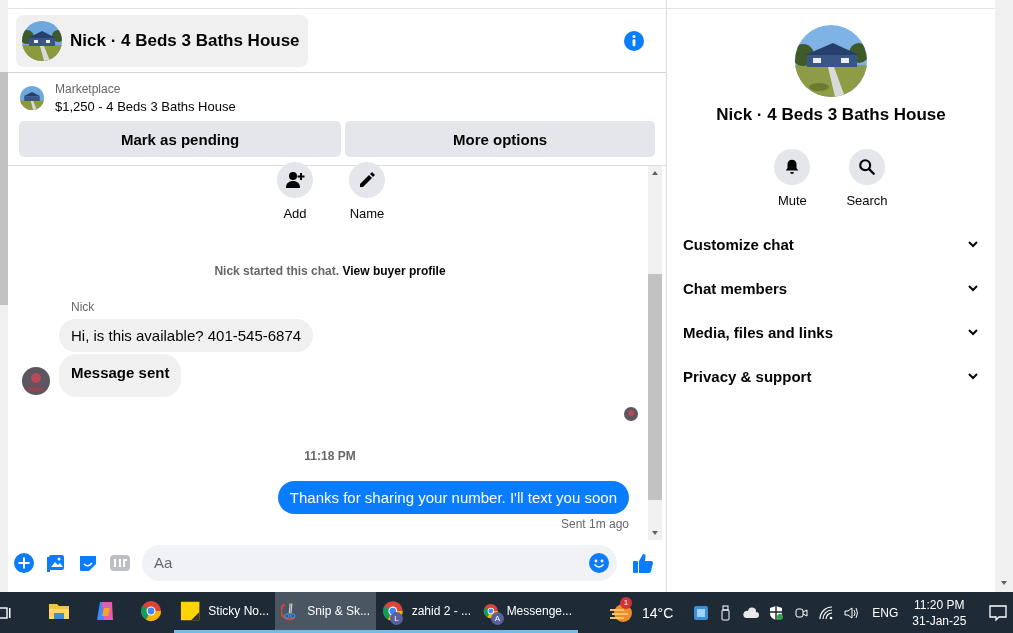 Image resolution: width=1013 pixels, height=633 pixels. I want to click on profile-badge: A, so click(497, 618).